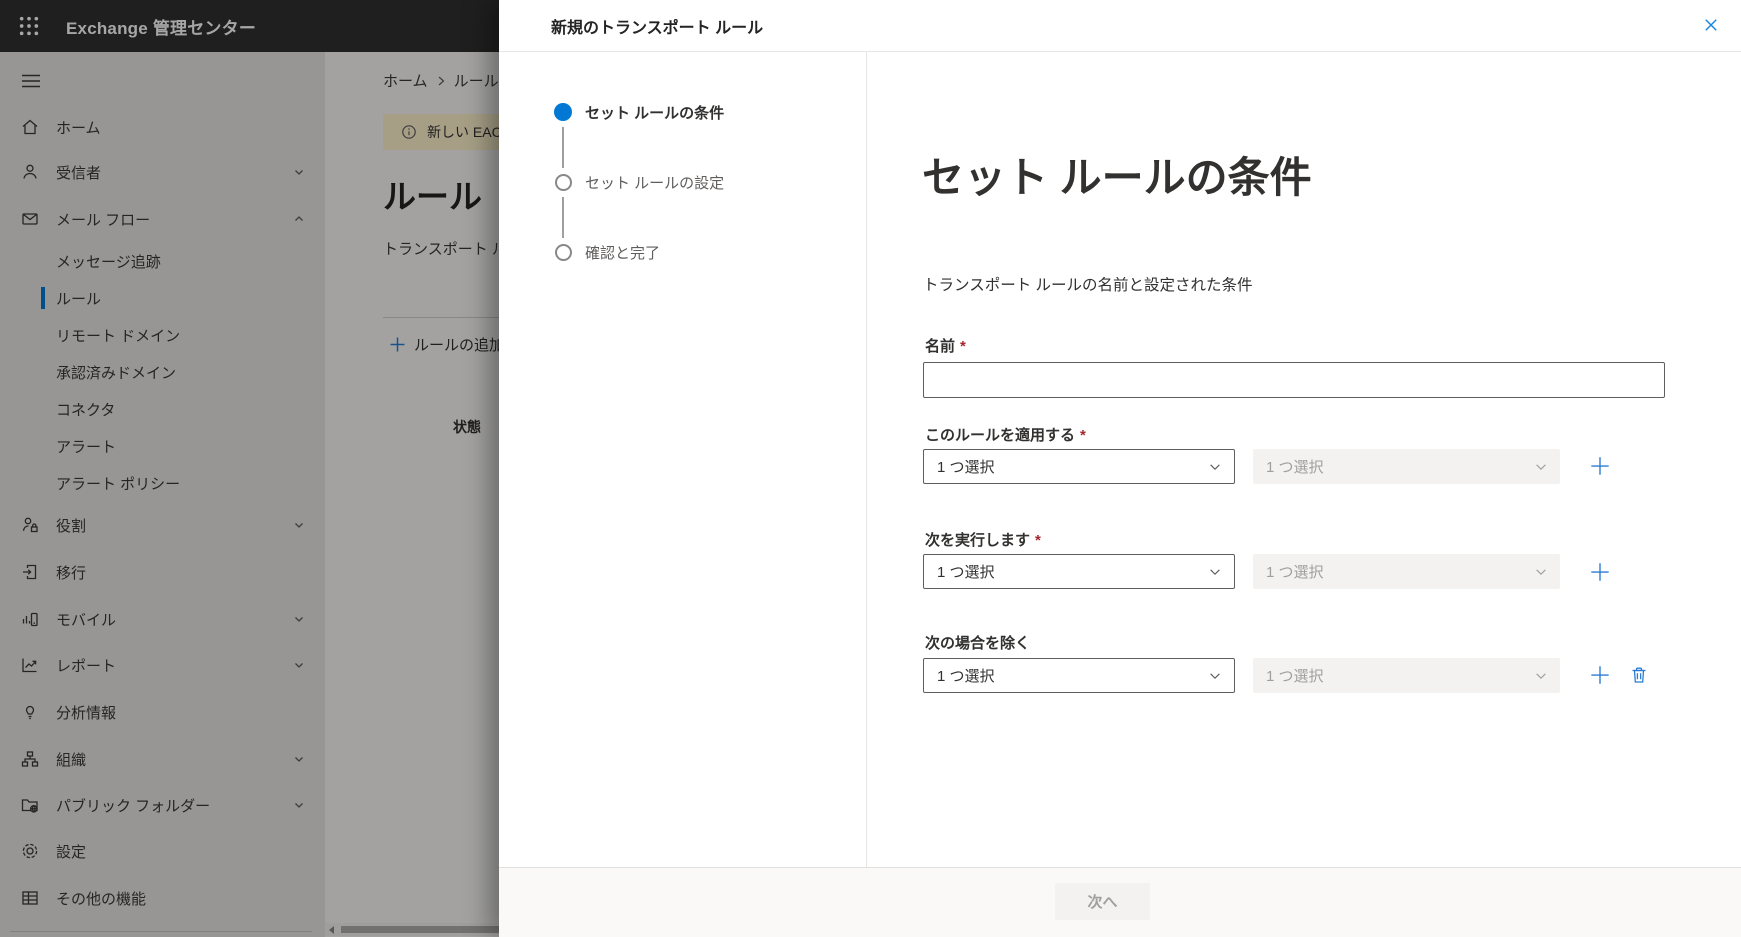 The width and height of the screenshot is (1741, 937). Describe the element at coordinates (1406, 675) in the screenshot. I see `exception-value-select-1: 1 つ選択` at that location.